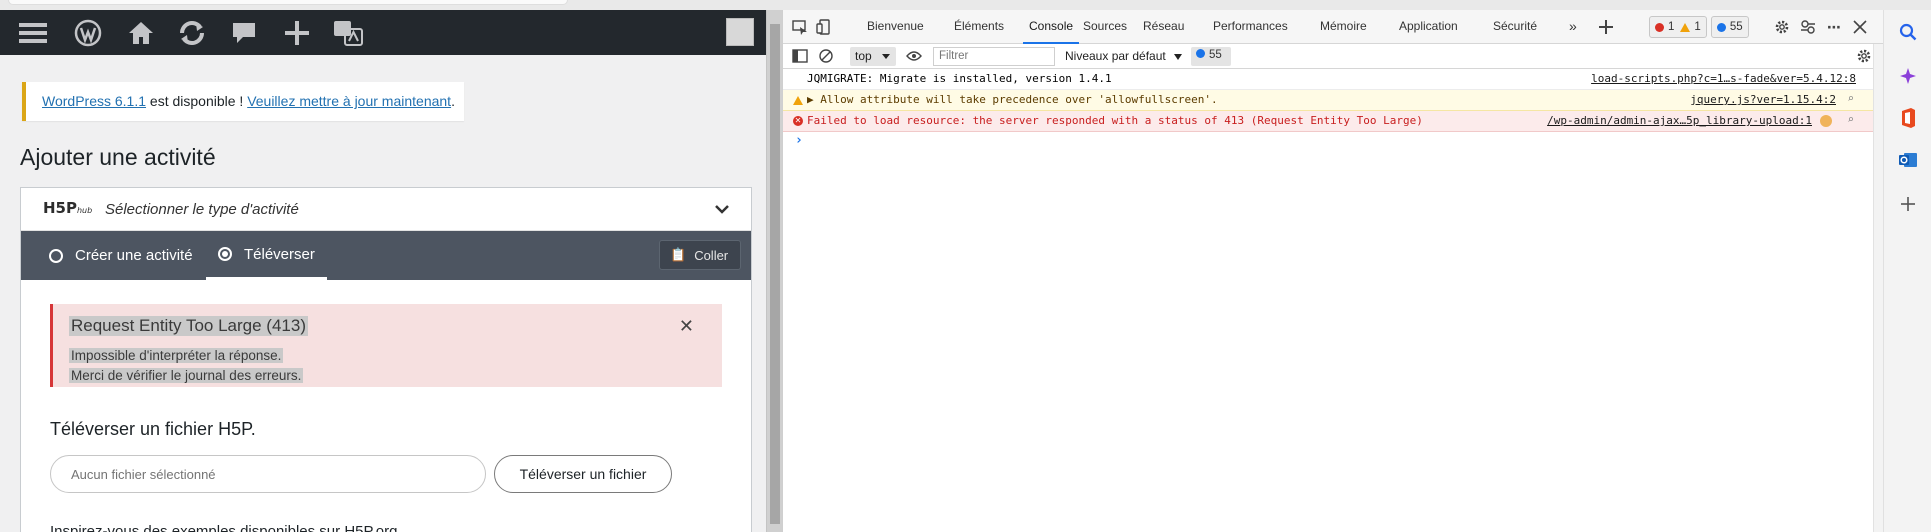 The image size is (1931, 532). I want to click on settings-gear-icon, so click(1782, 27).